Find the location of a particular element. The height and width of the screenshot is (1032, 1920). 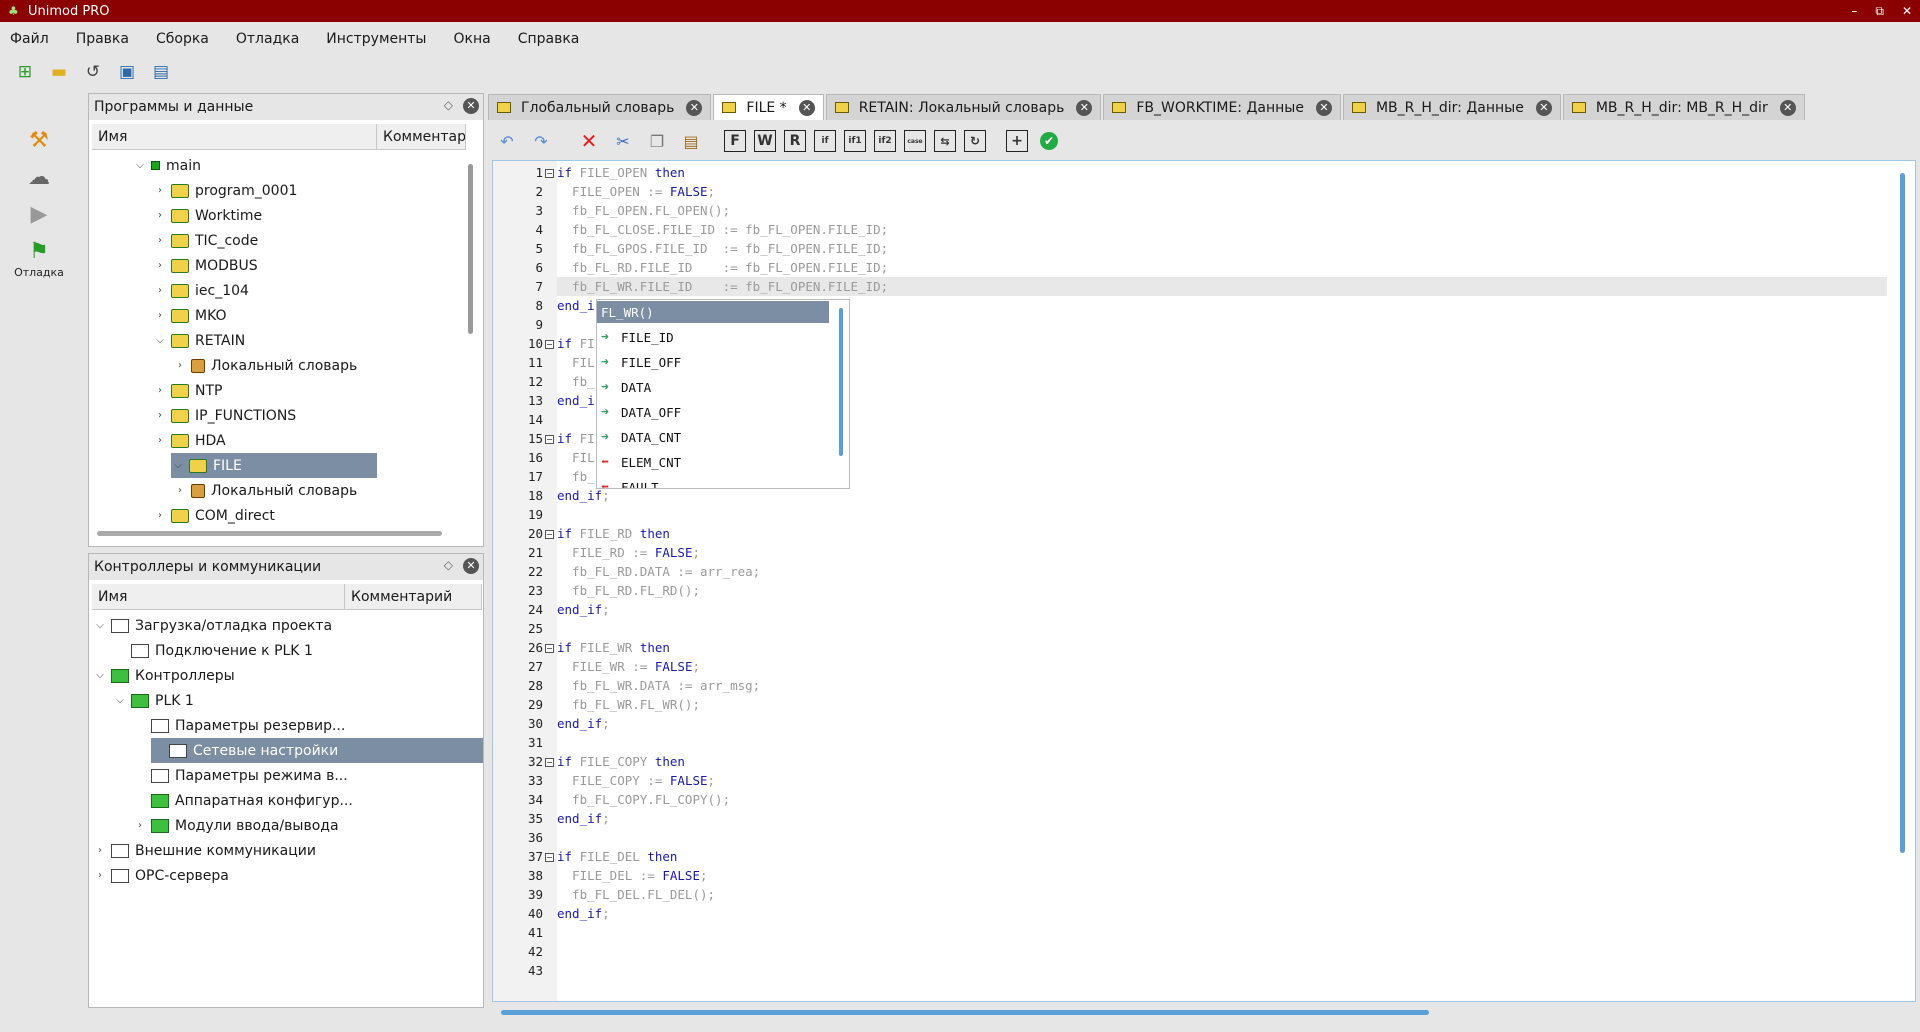

tree-item: › Локальный словарь is located at coordinates (265, 490).